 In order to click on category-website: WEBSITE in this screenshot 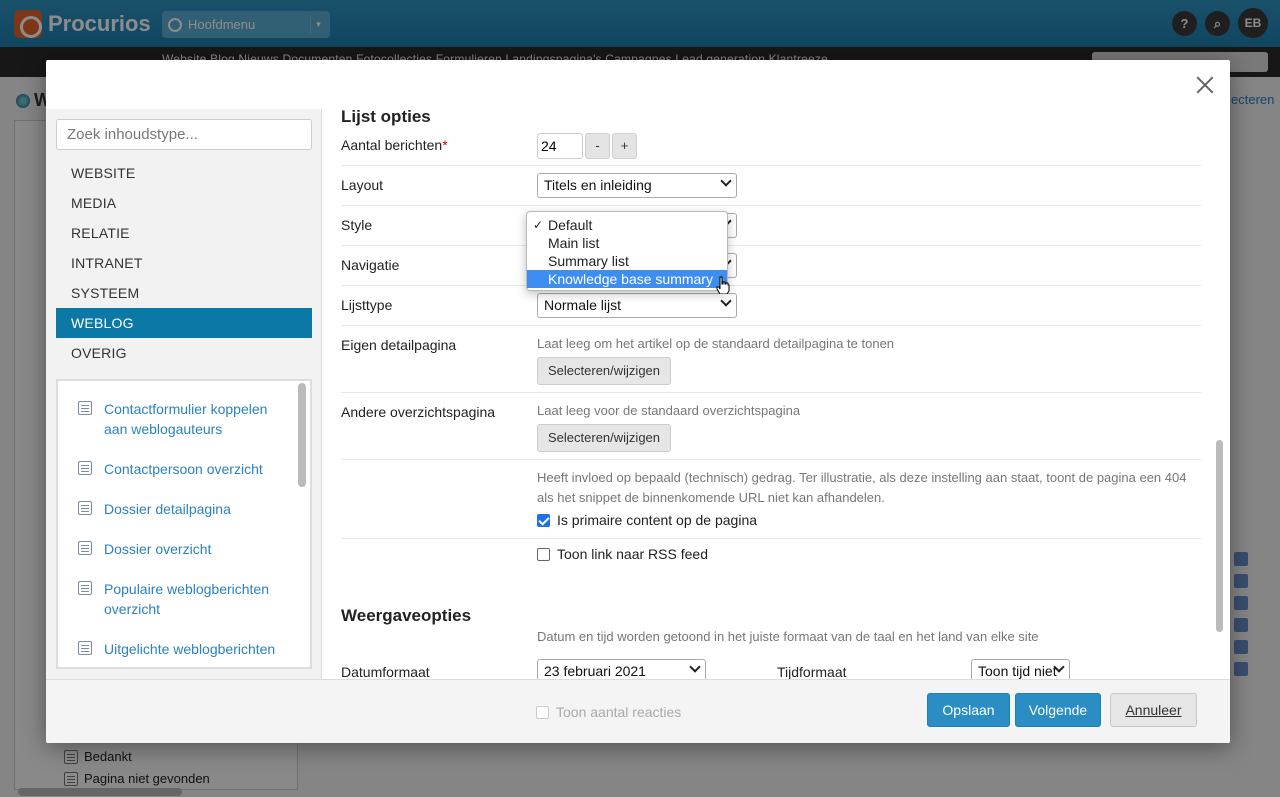, I will do `click(184, 173)`.